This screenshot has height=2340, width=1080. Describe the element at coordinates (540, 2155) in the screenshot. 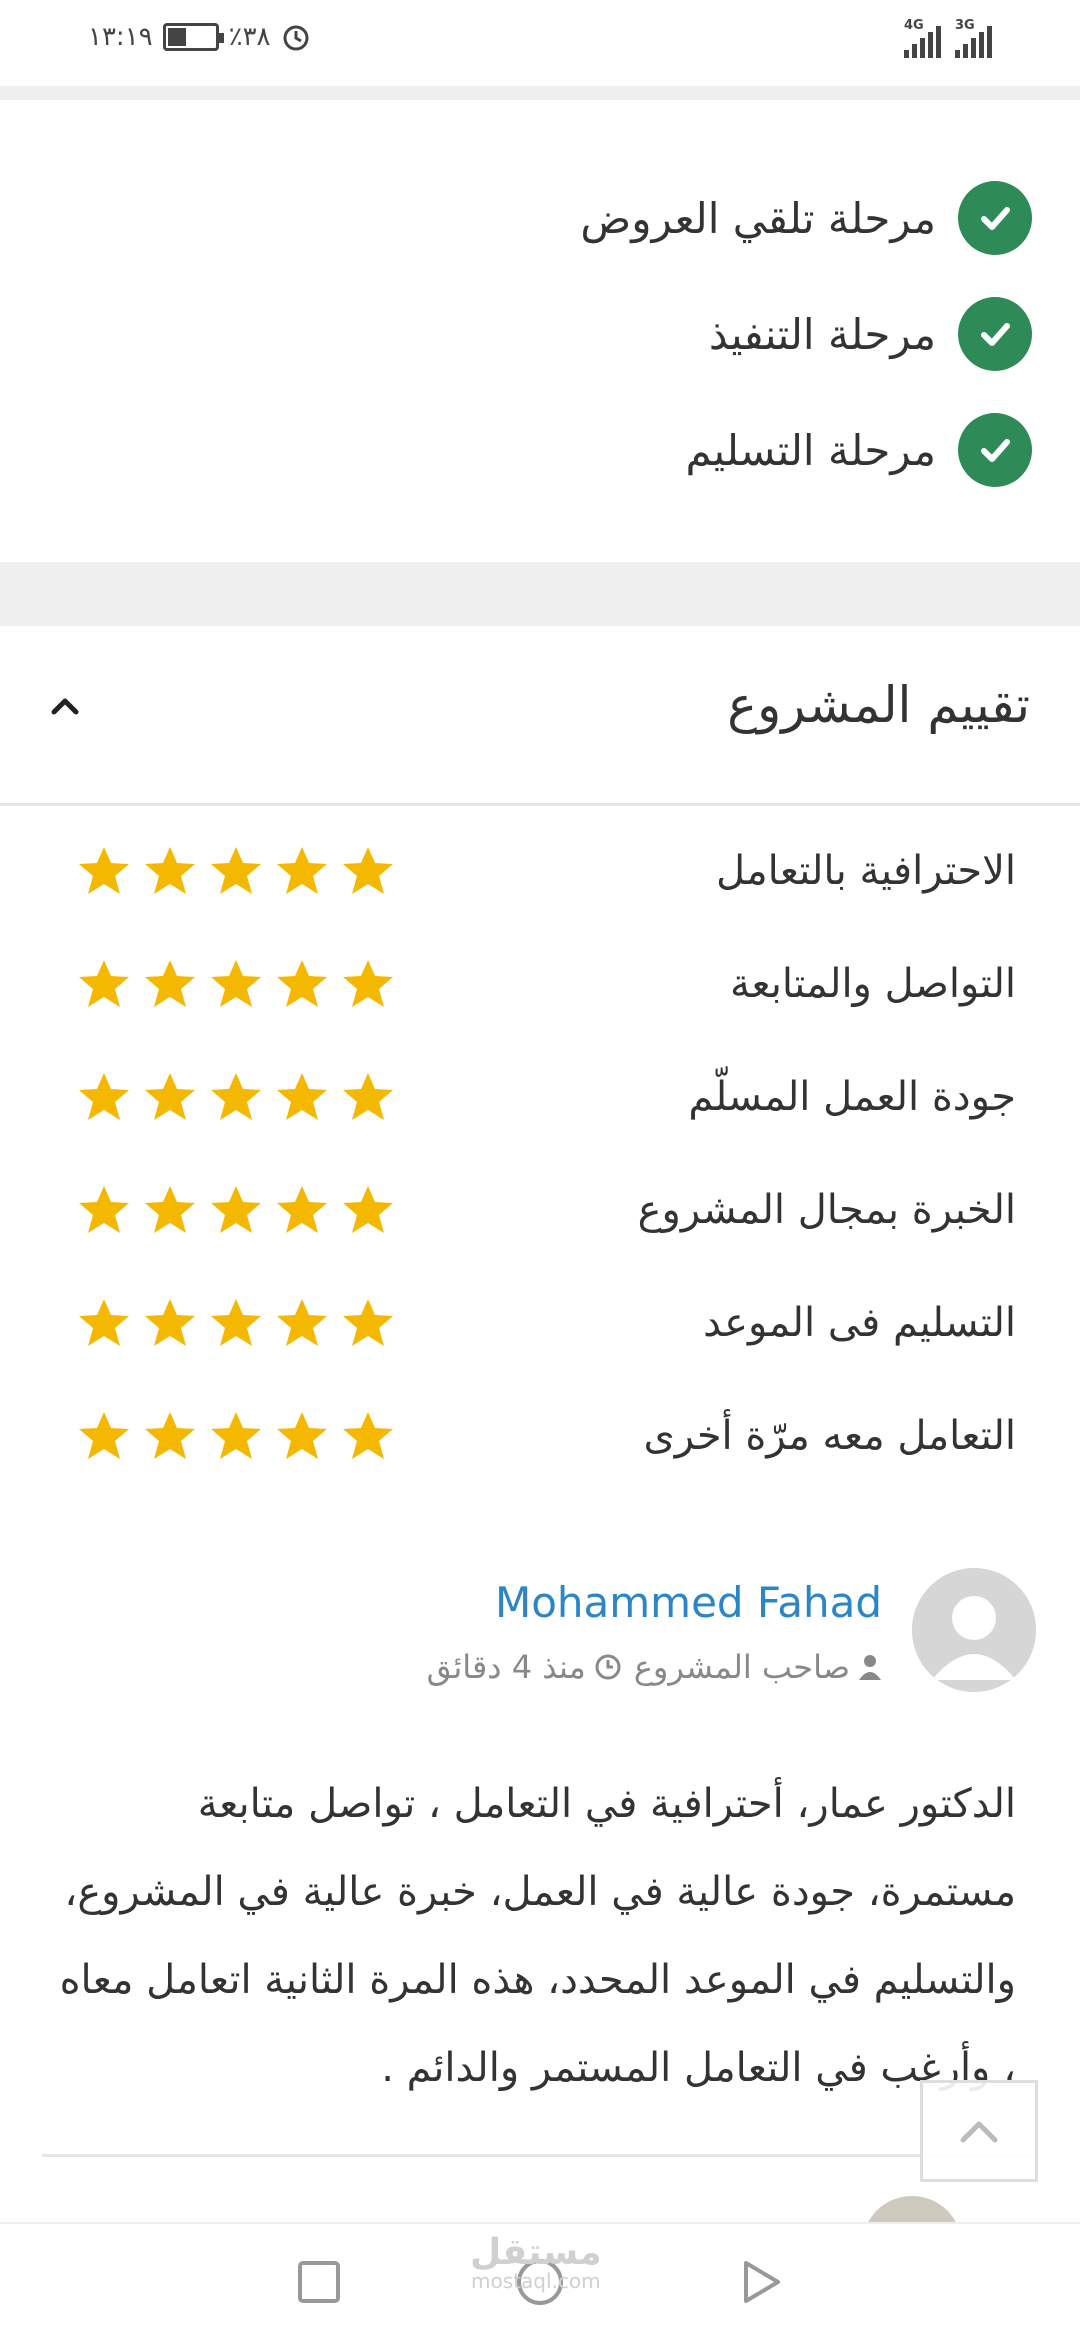

I see `review-divider` at that location.